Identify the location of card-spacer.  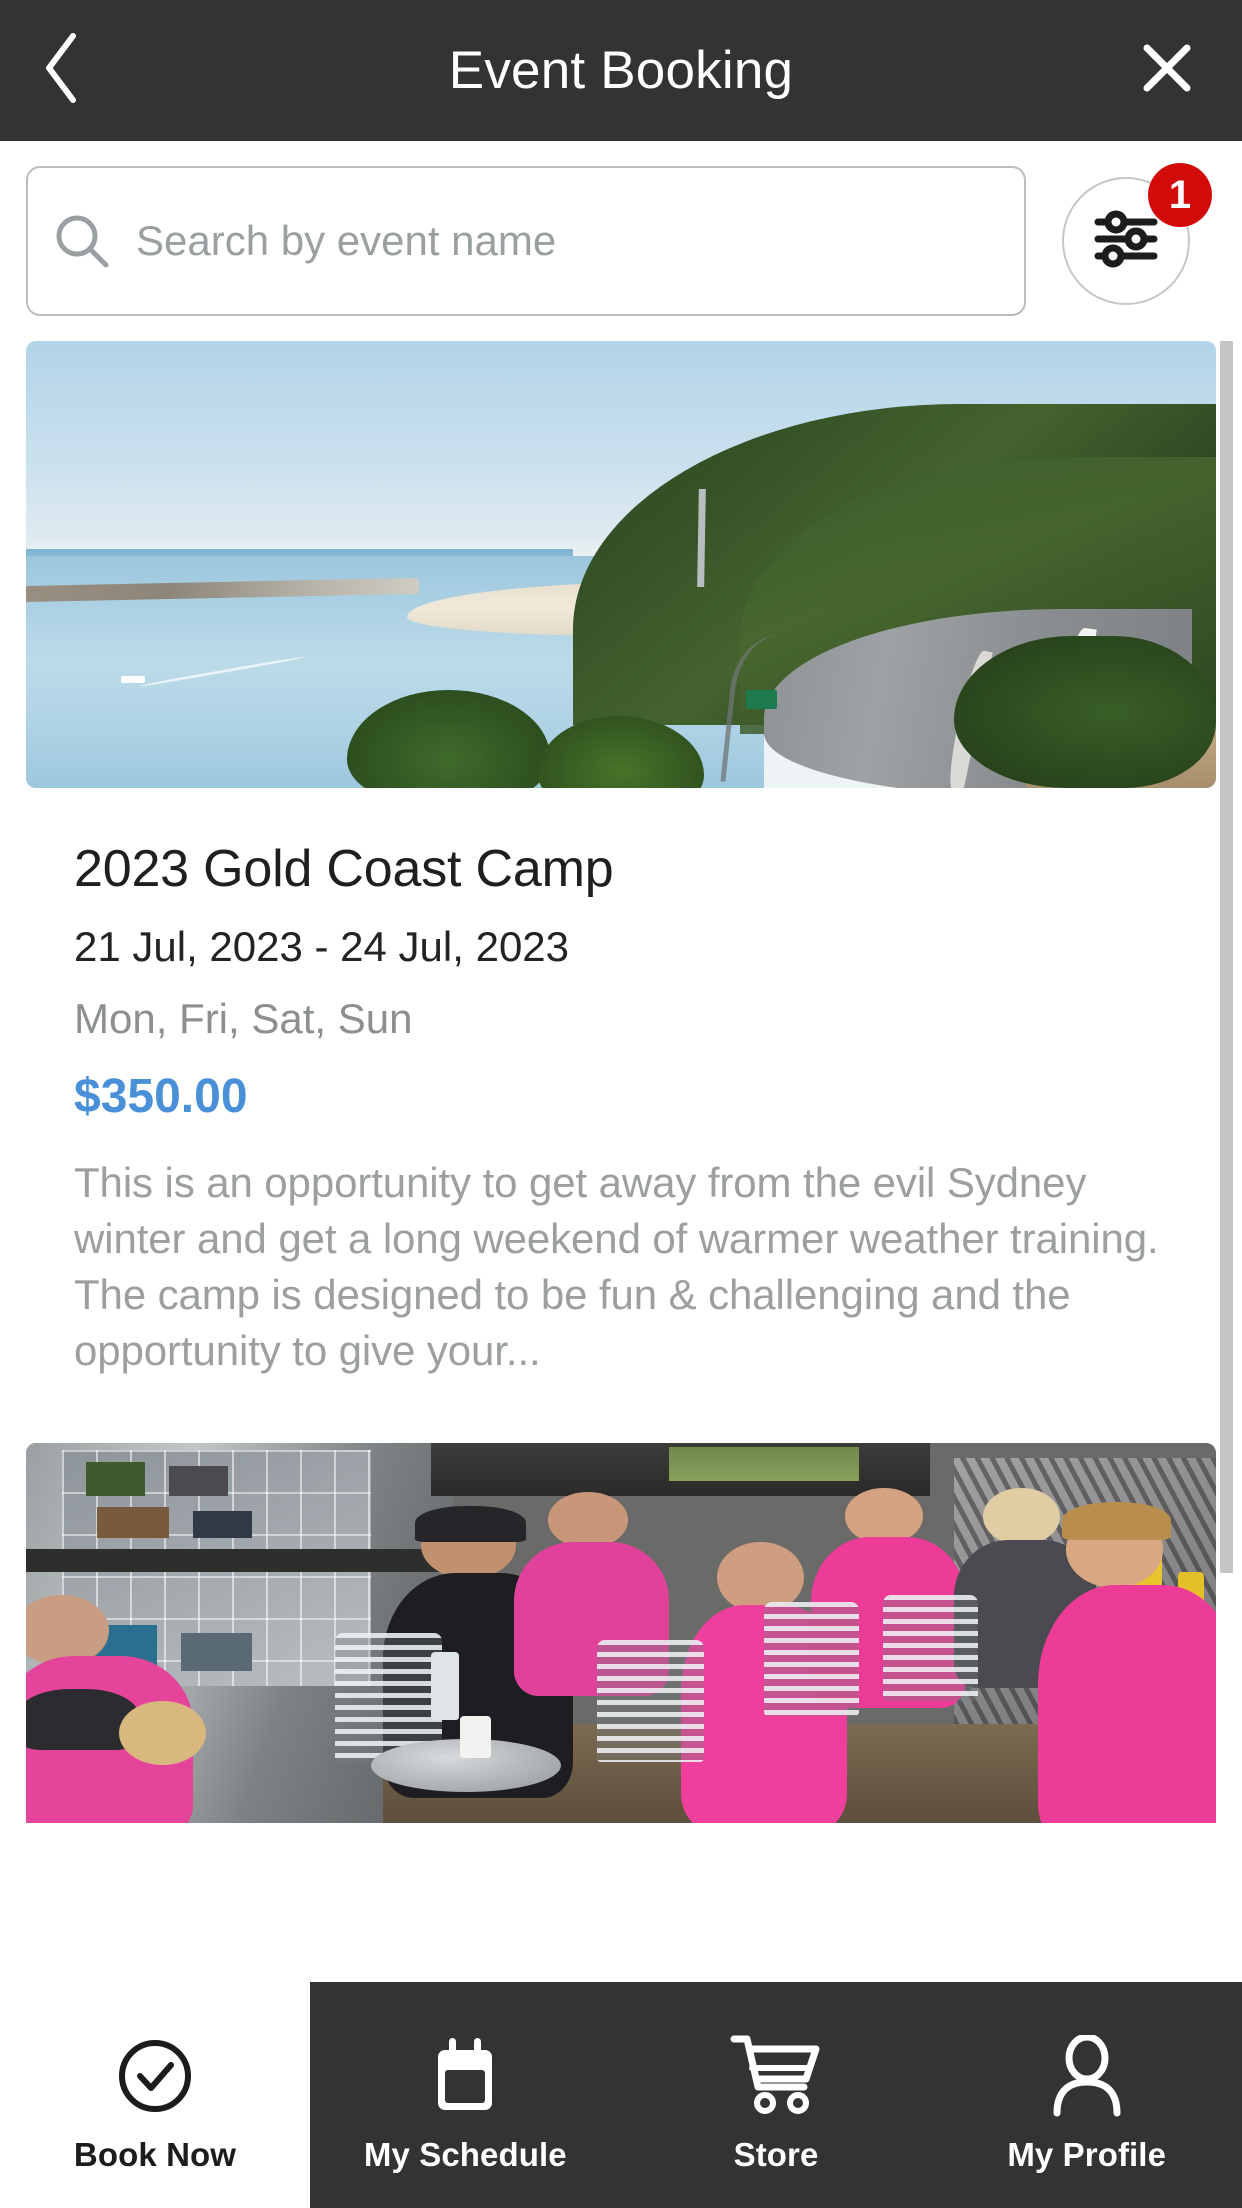
(621, 1411).